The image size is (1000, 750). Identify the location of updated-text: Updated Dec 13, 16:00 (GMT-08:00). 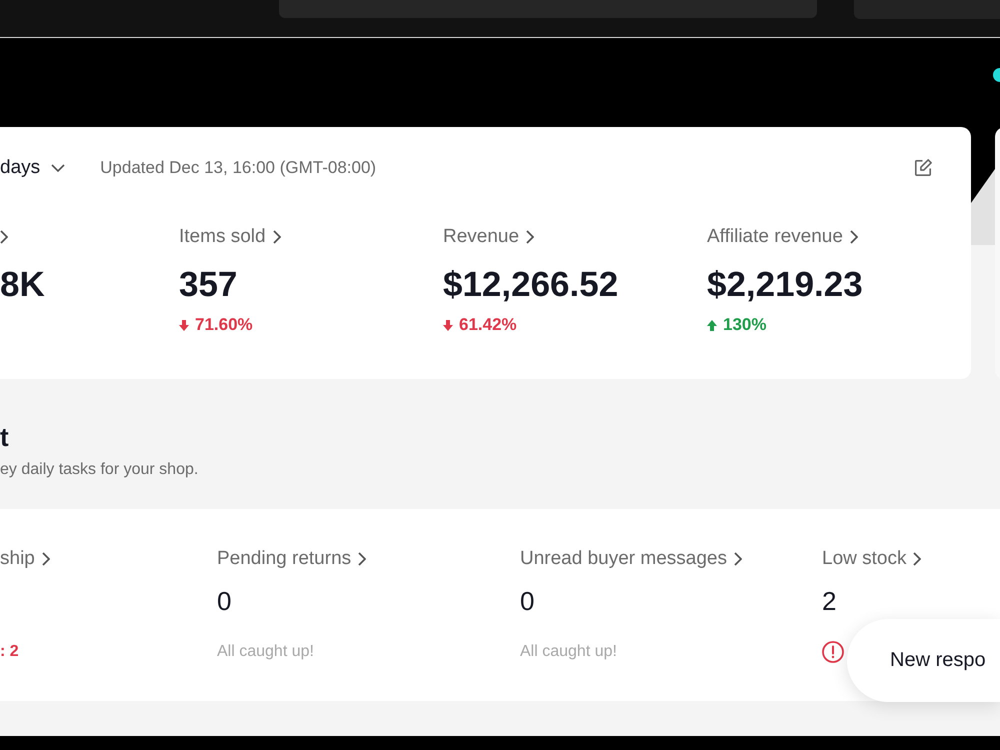
(238, 168).